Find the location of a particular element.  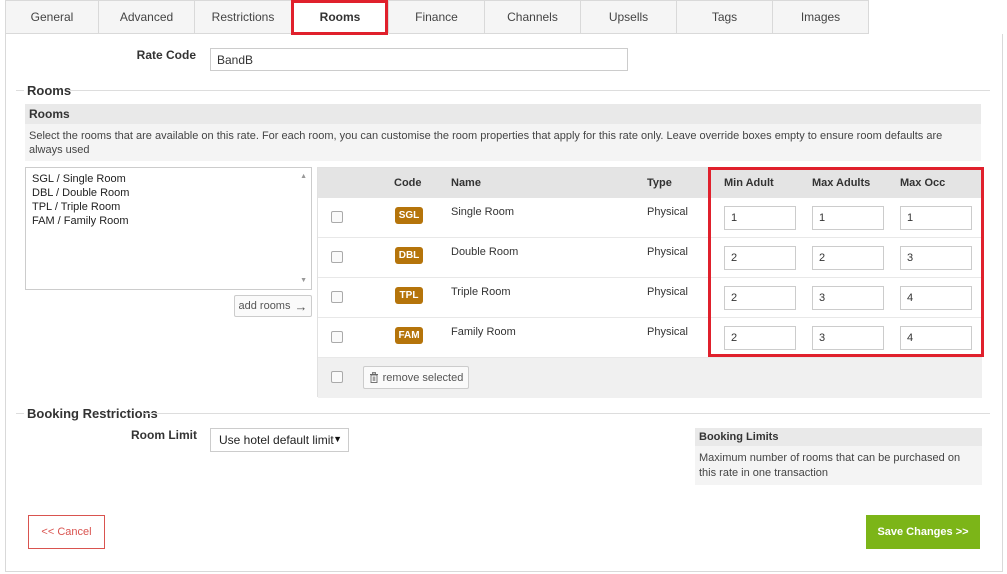

tab-general: General is located at coordinates (52, 17).